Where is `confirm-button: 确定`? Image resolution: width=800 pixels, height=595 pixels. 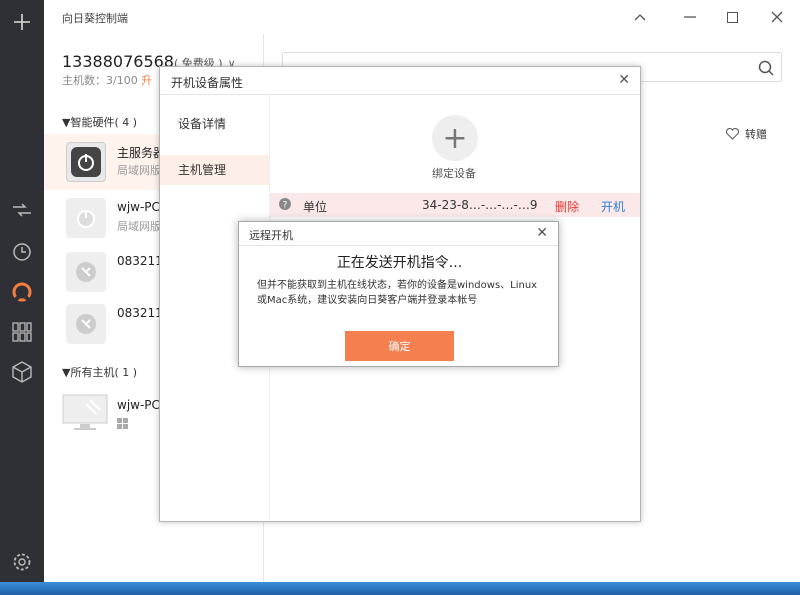 confirm-button: 确定 is located at coordinates (399, 346).